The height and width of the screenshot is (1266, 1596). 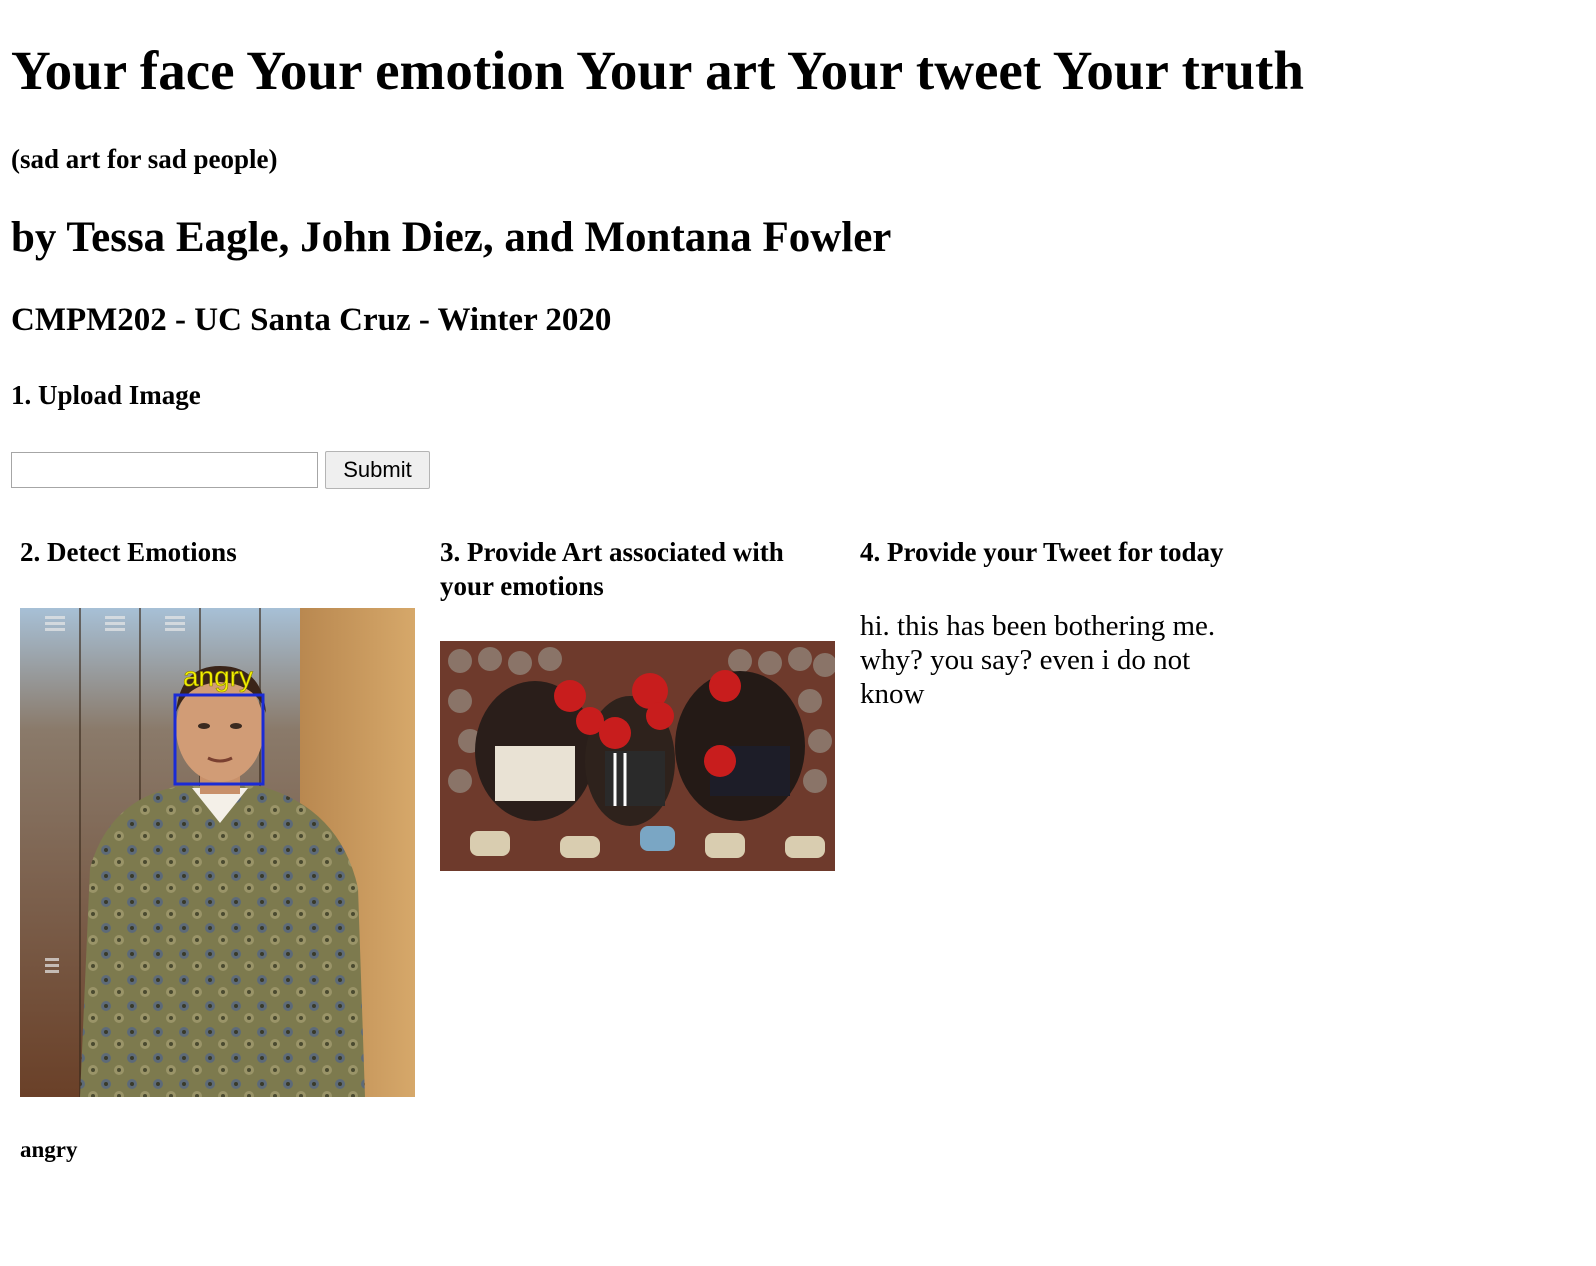 I want to click on detect-step-heading: 2. Detect Emotions, so click(x=128, y=552).